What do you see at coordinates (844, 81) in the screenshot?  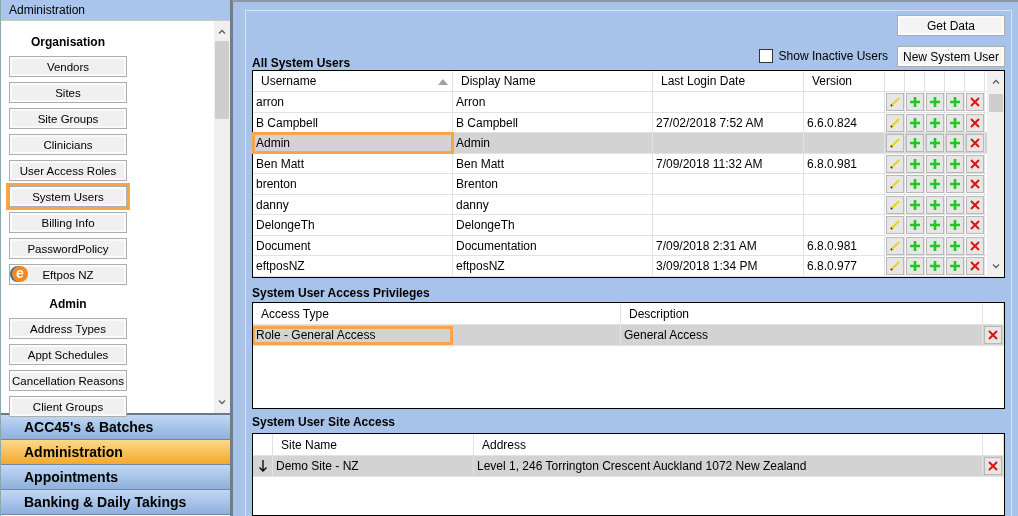 I see `column-header: Version` at bounding box center [844, 81].